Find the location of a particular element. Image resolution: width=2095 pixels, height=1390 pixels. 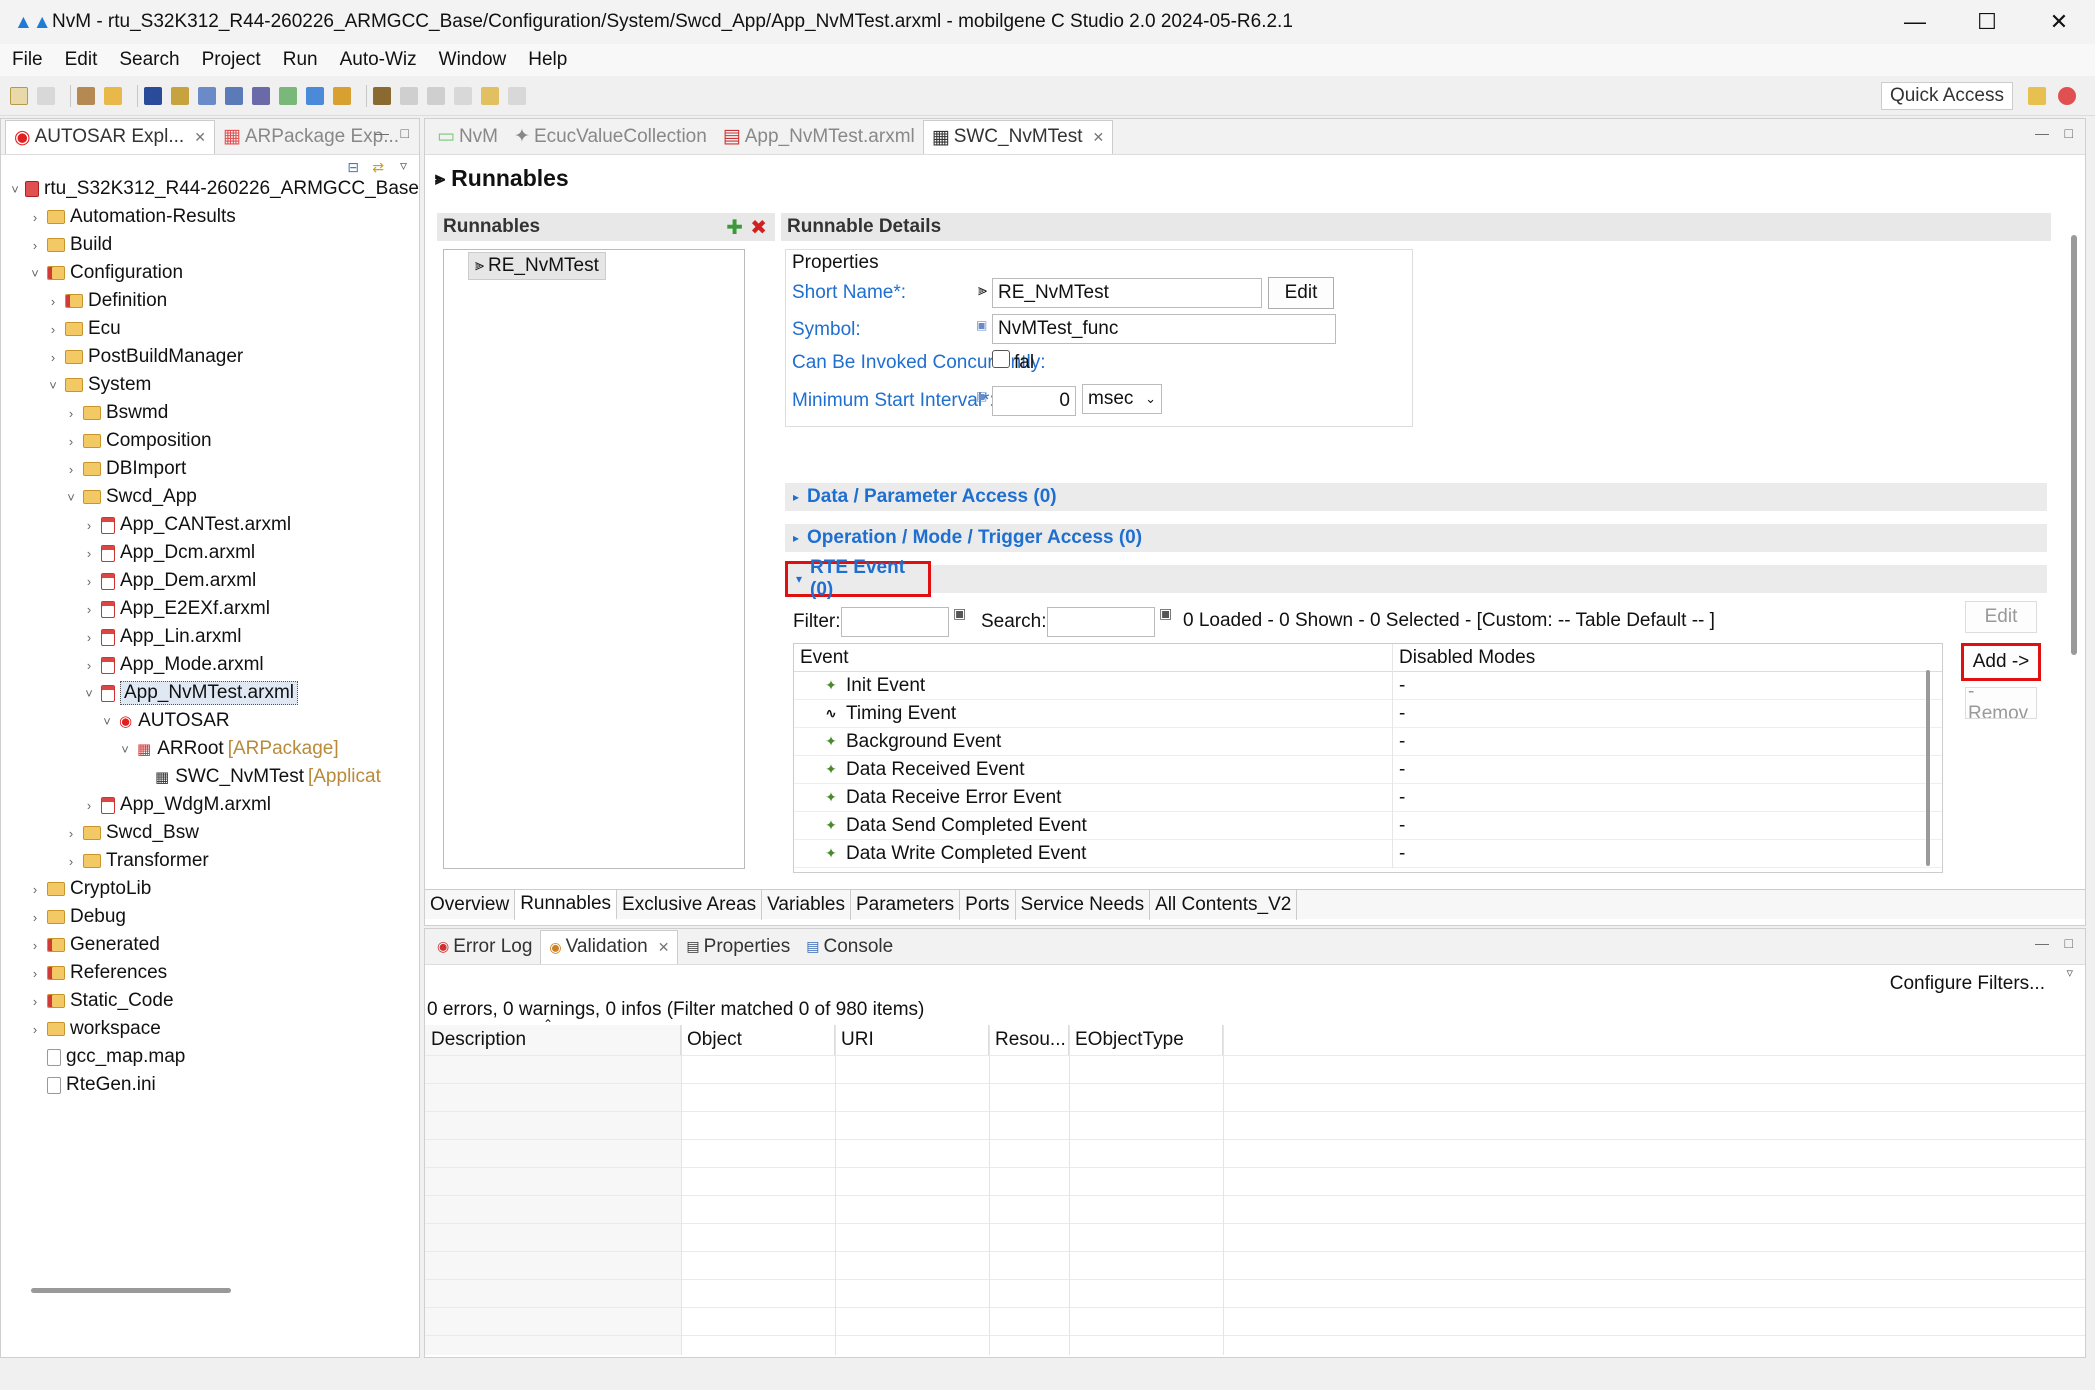

tree-item: ˅ ◉ AUTOSAR is located at coordinates (210, 721).